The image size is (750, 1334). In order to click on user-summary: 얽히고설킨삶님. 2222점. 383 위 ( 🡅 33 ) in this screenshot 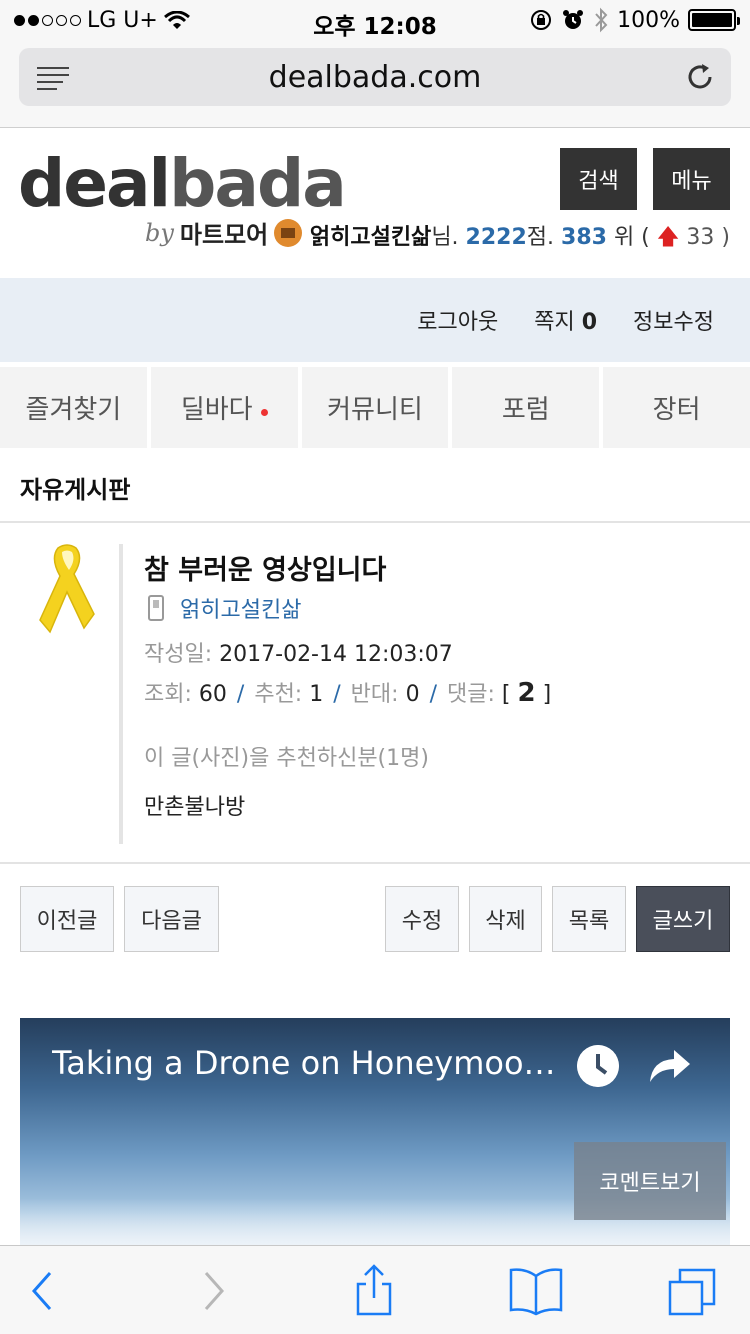, I will do `click(520, 238)`.